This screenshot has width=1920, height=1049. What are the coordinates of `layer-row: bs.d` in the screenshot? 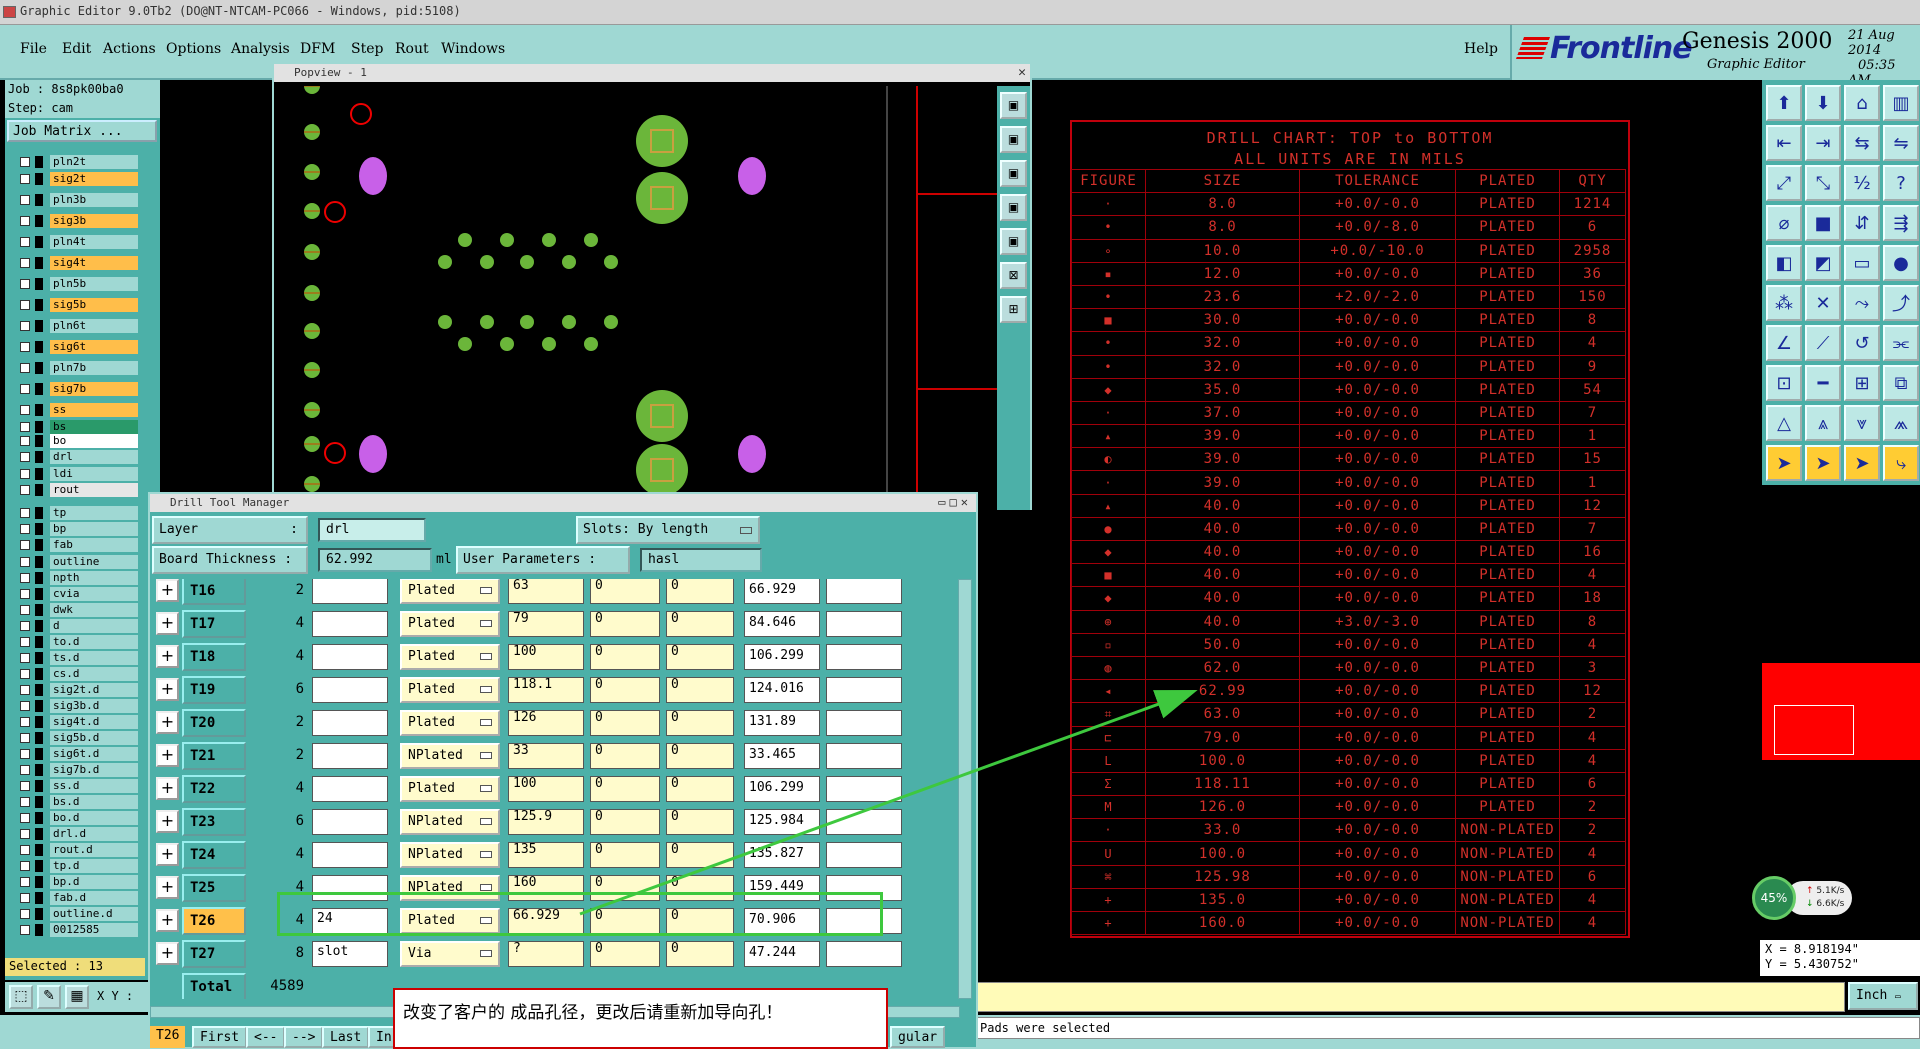 It's located at (74, 802).